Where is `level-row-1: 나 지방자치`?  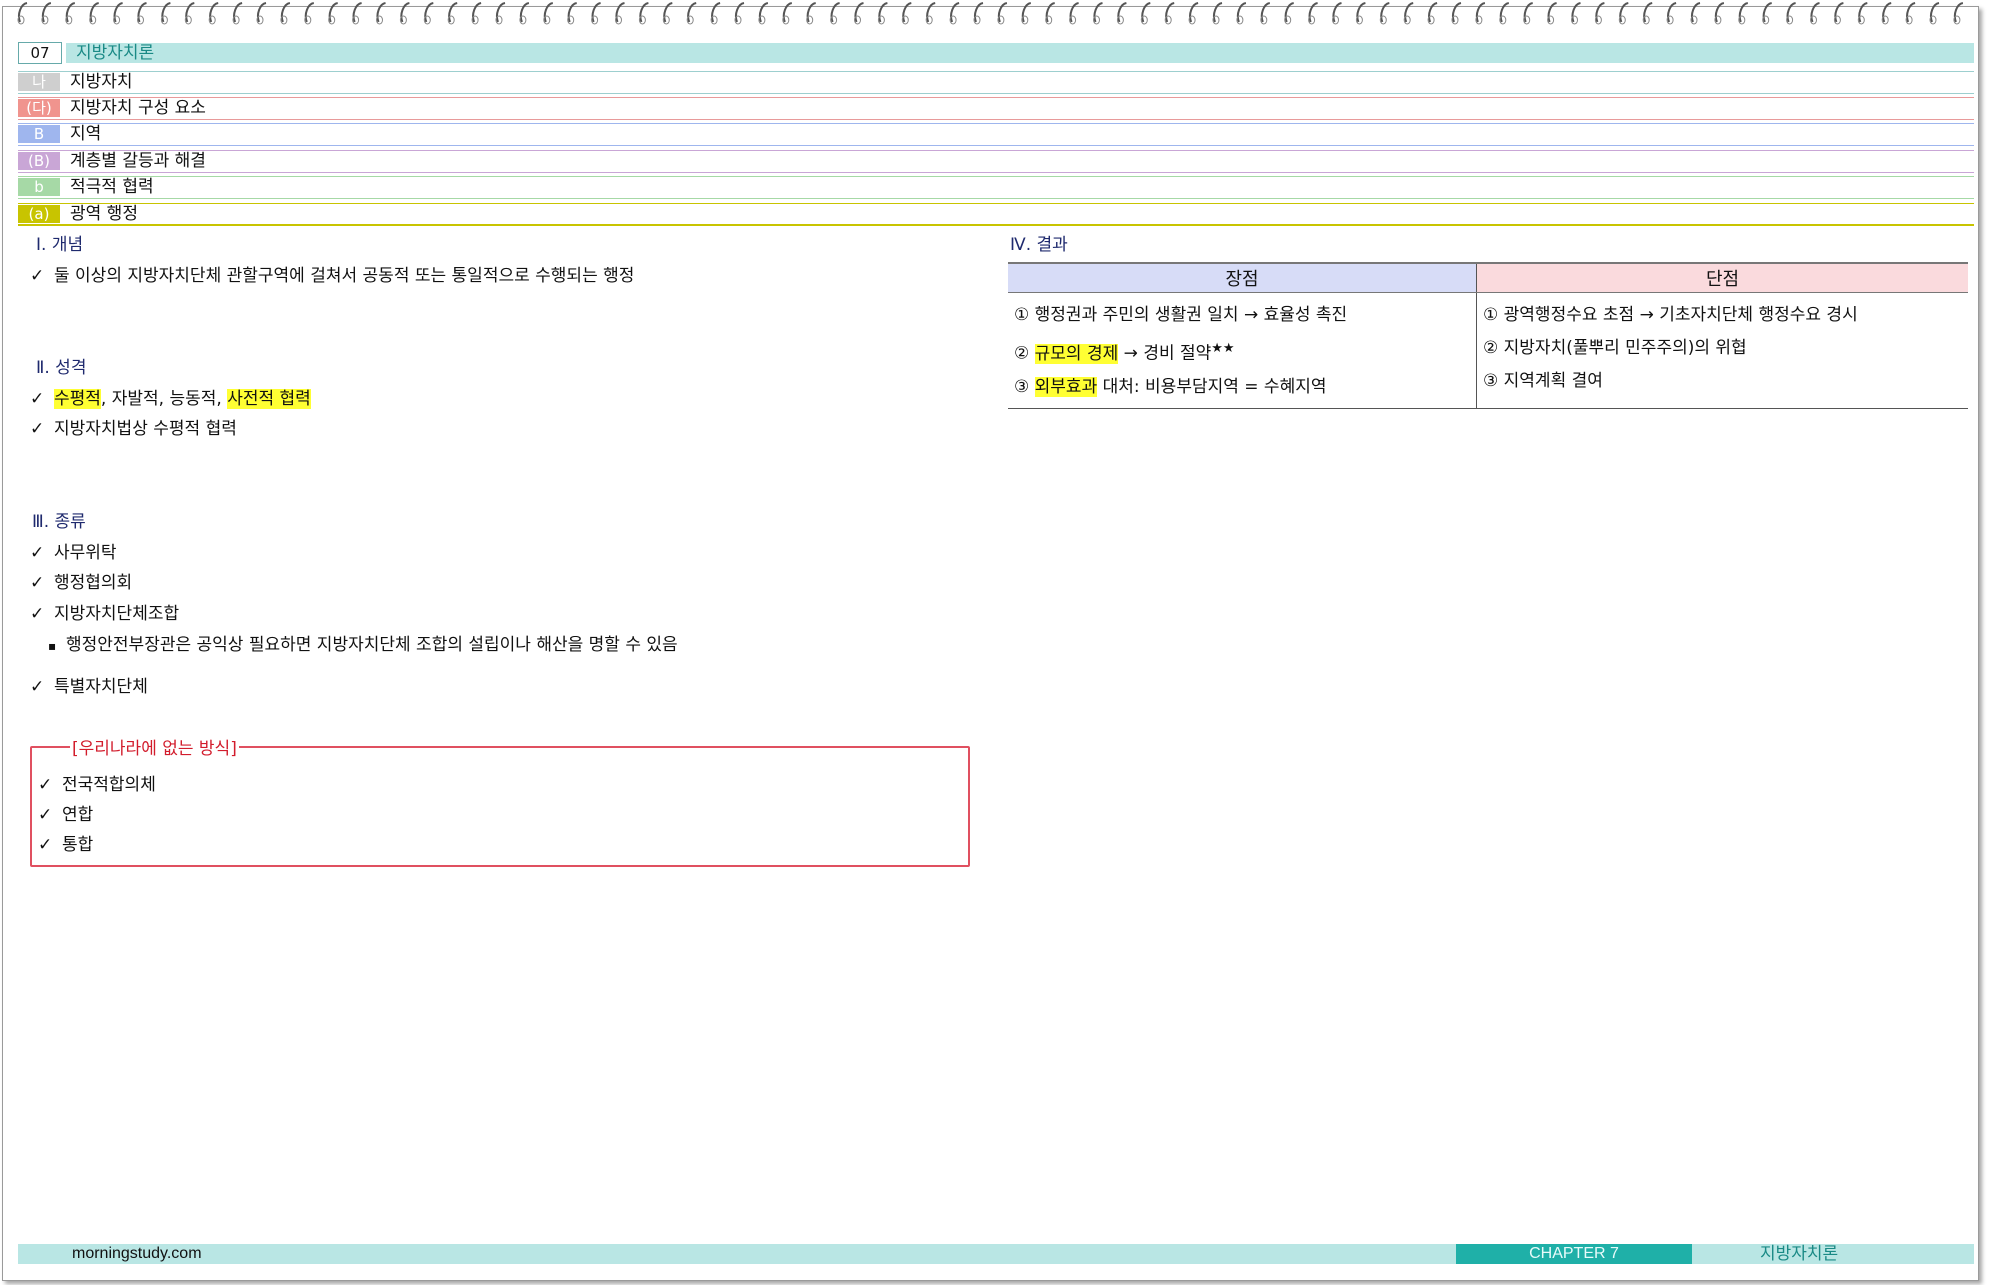 level-row-1: 나 지방자치 is located at coordinates (996, 82).